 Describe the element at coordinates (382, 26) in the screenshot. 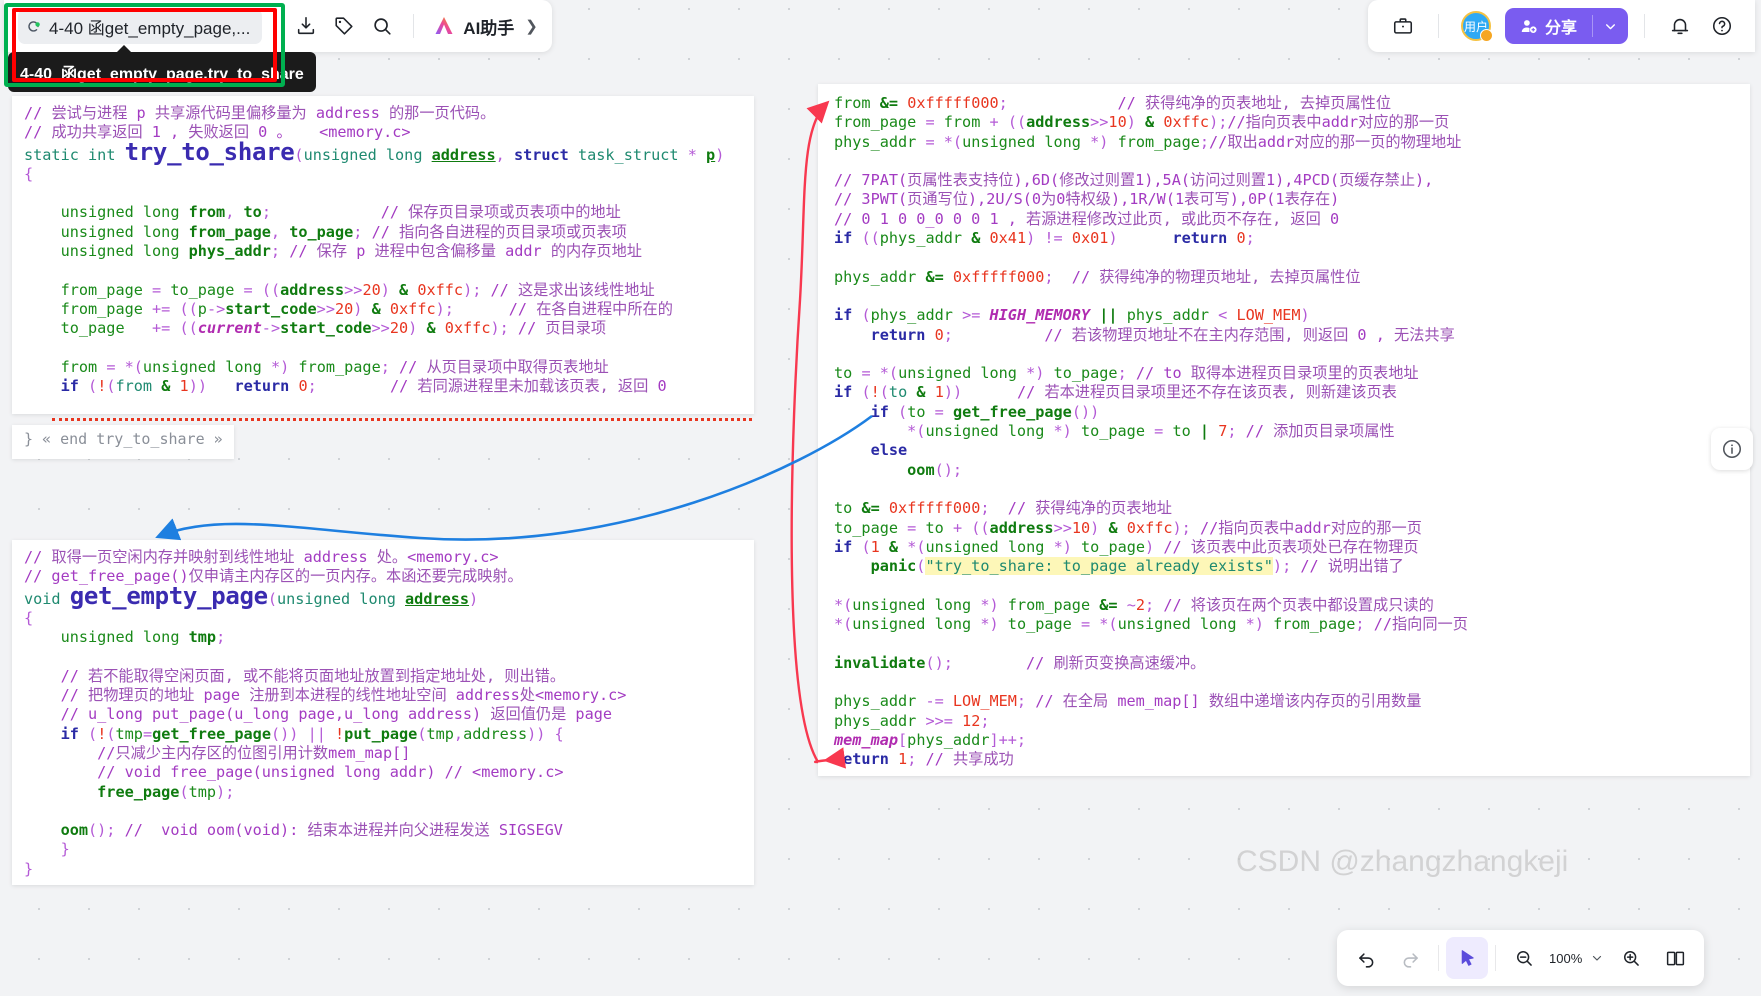

I see `search-icon` at that location.